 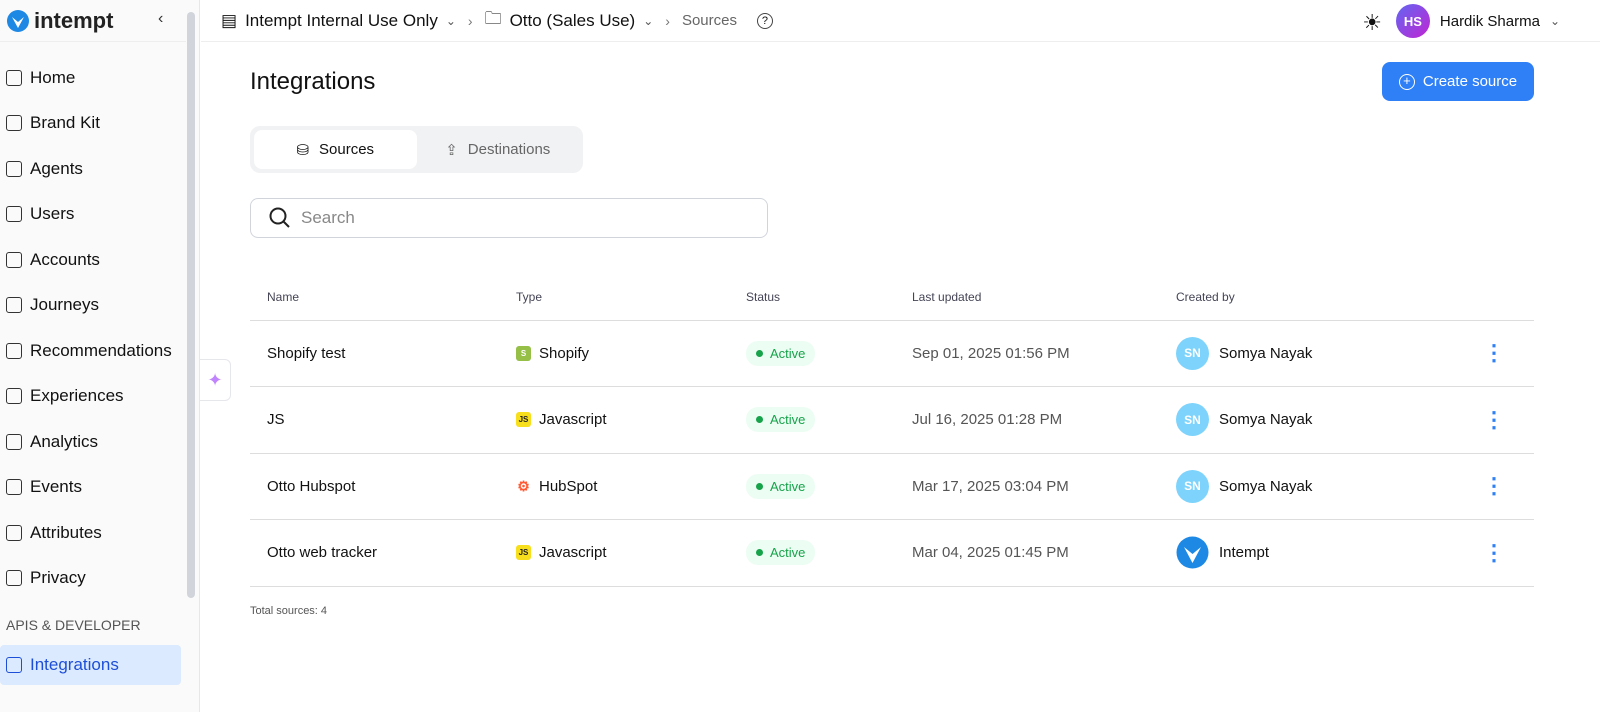 What do you see at coordinates (66, 532) in the screenshot?
I see `sidebar-item-label: Attributes` at bounding box center [66, 532].